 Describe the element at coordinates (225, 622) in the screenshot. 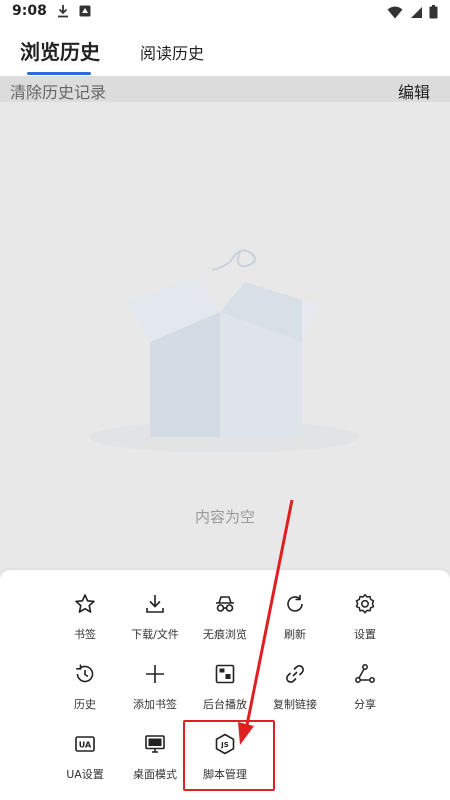

I see `menu-item-incognito: 无痕浏览` at that location.